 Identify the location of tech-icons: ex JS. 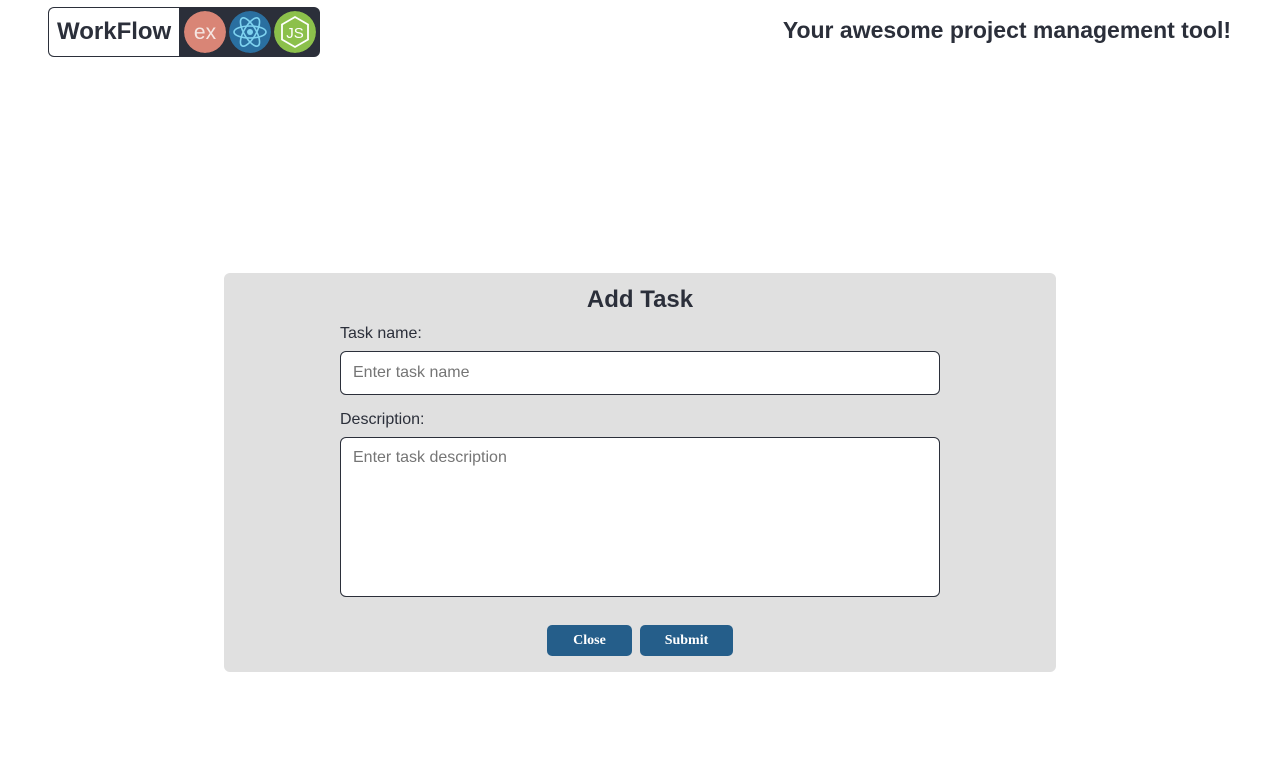
(250, 32).